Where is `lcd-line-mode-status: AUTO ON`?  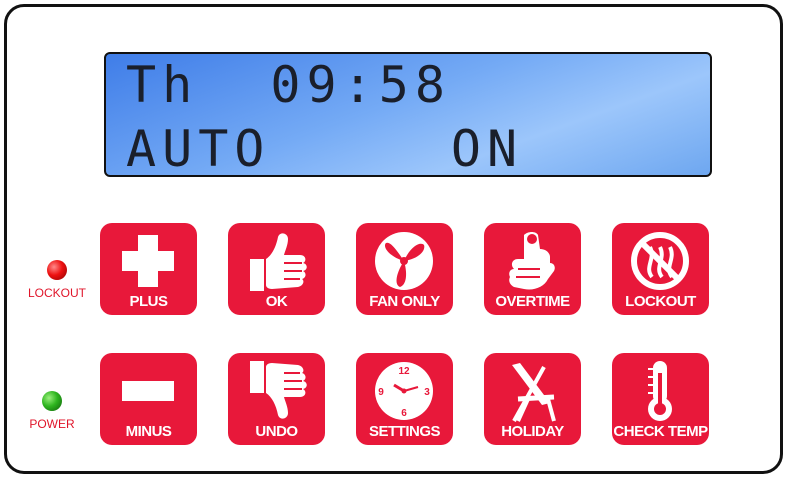 lcd-line-mode-status: AUTO ON is located at coordinates (325, 148).